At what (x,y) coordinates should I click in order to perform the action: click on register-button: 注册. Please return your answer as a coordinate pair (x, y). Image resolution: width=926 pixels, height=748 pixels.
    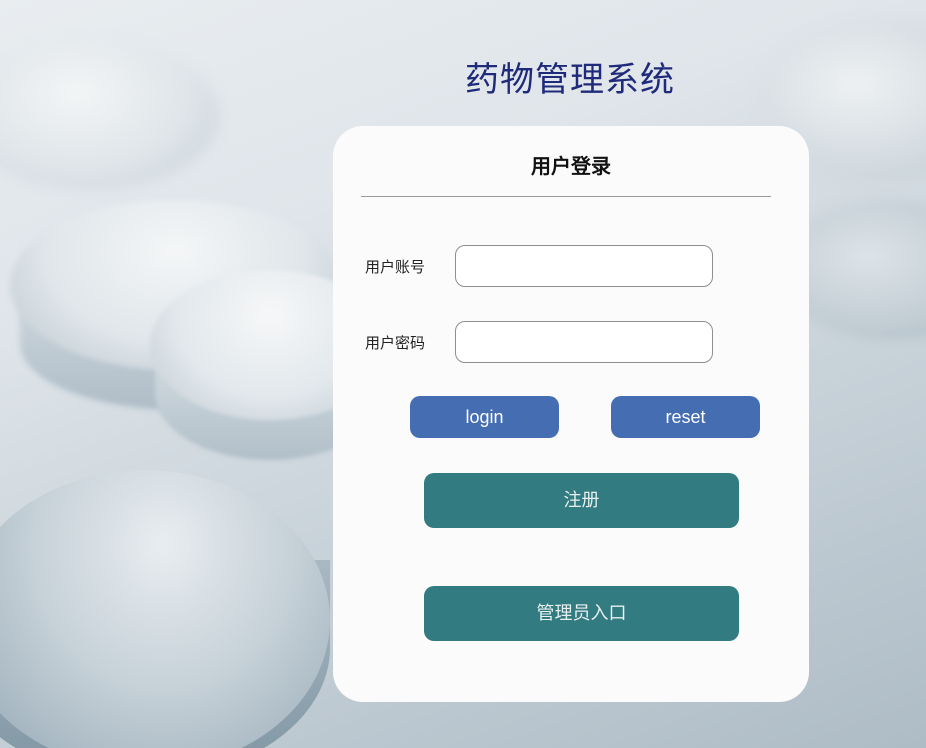
    Looking at the image, I should click on (581, 500).